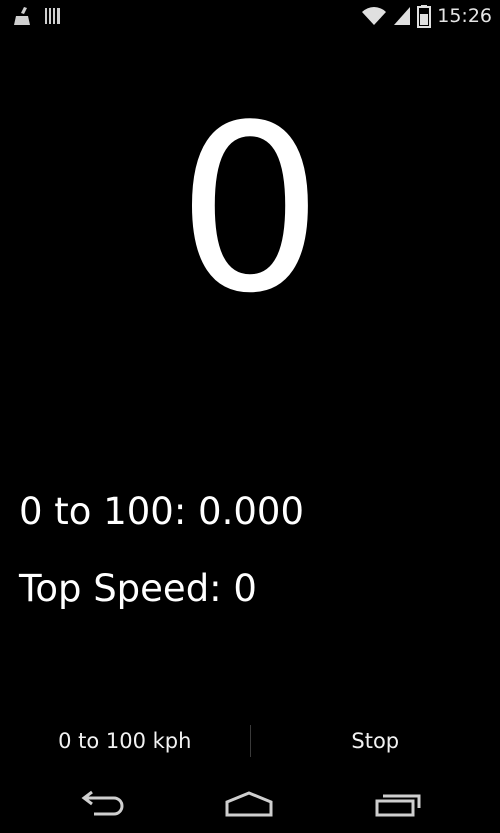 Image resolution: width=500 pixels, height=833 pixels. I want to click on navigation-bar, so click(250, 804).